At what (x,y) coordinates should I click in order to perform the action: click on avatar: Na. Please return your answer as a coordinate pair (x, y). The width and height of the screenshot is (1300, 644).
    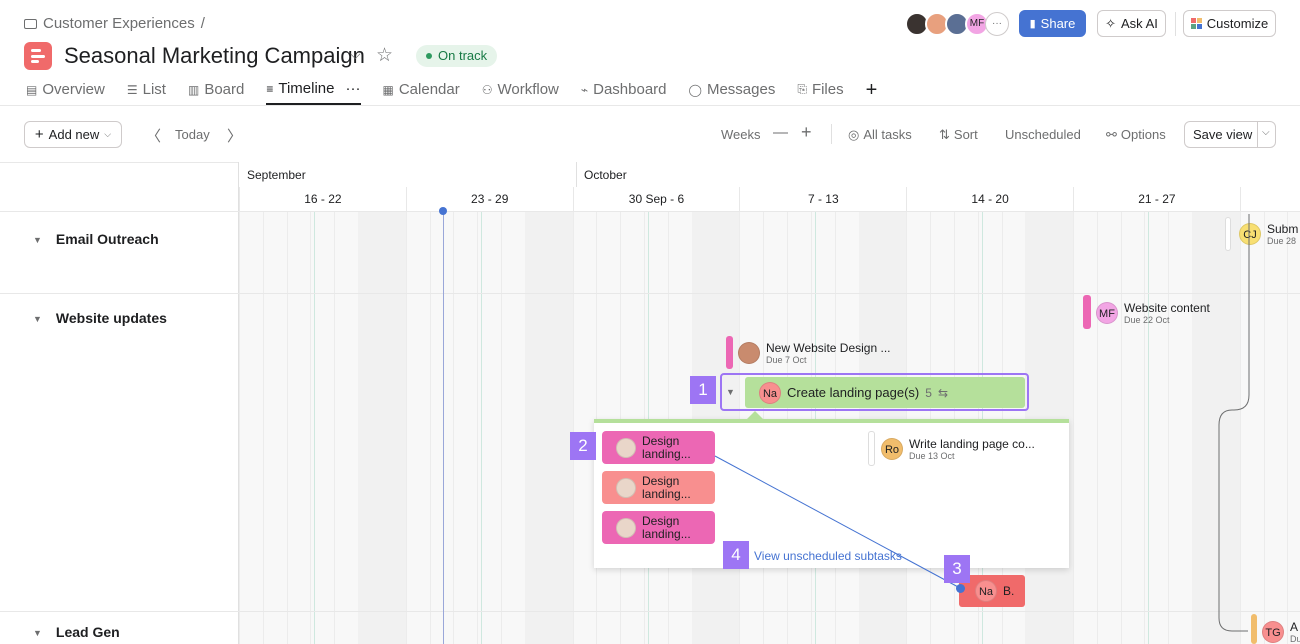
    Looking at the image, I should click on (986, 591).